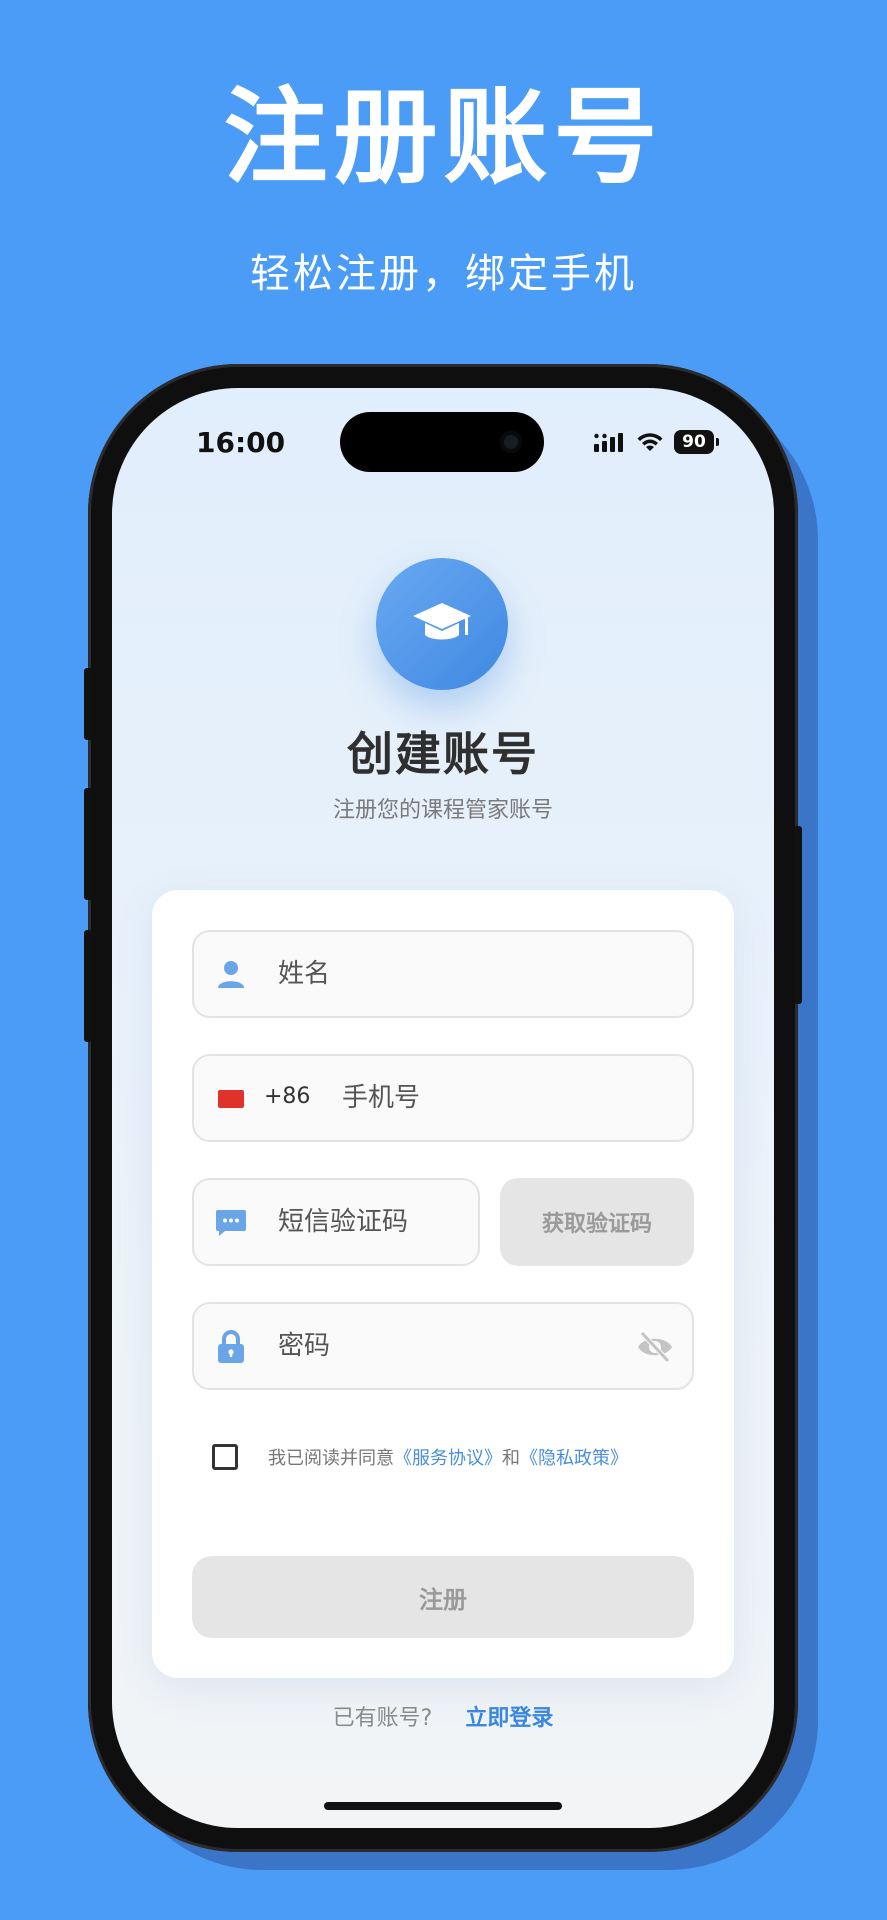  Describe the element at coordinates (88, 704) in the screenshot. I see `phone-action-button` at that location.